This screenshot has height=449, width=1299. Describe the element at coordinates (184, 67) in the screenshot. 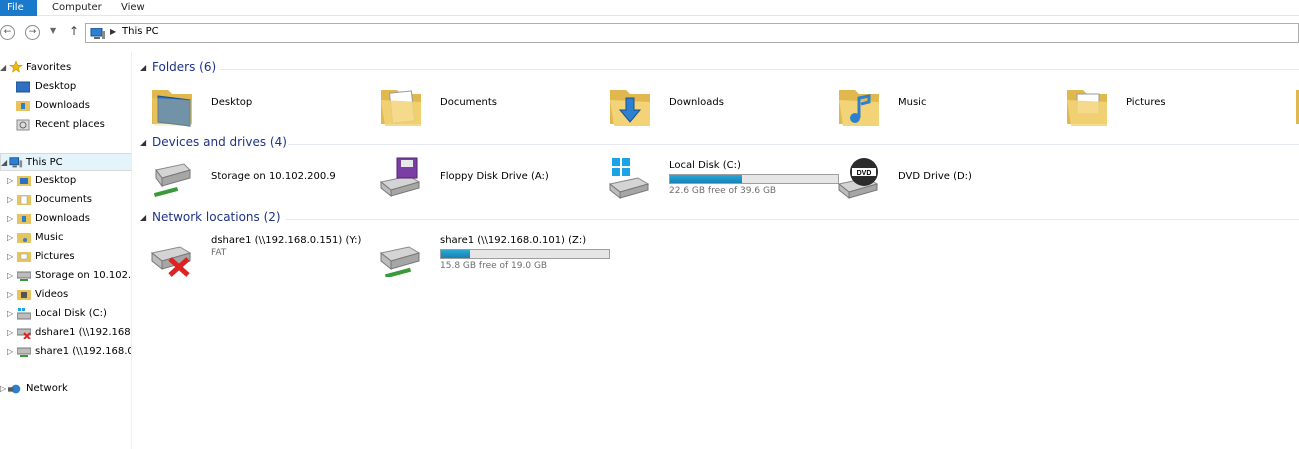

I see `group-title: Folders (6)` at that location.